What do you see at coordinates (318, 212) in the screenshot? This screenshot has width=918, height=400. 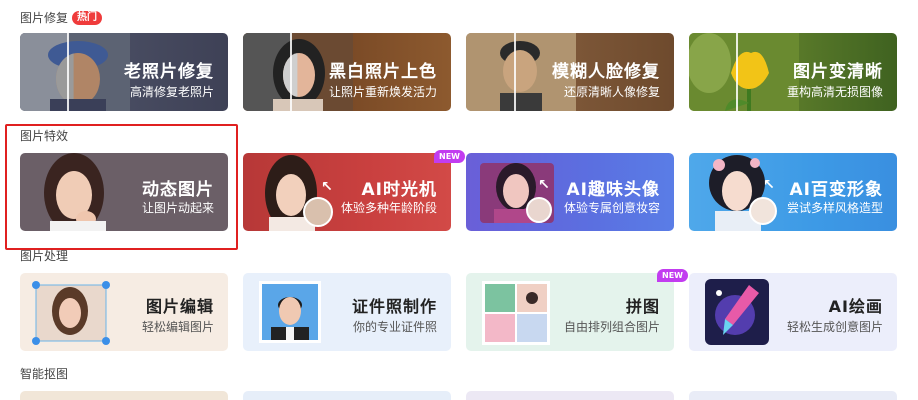 I see `old-woman-thumbnail` at bounding box center [318, 212].